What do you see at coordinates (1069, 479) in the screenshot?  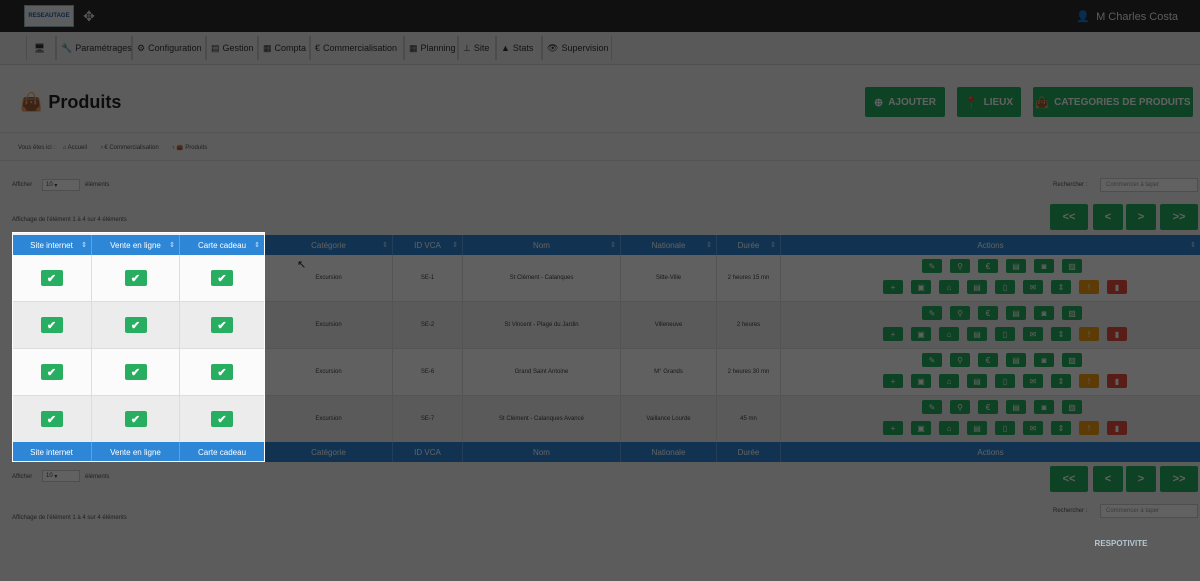 I see `first-page-button-bottom: <<` at bounding box center [1069, 479].